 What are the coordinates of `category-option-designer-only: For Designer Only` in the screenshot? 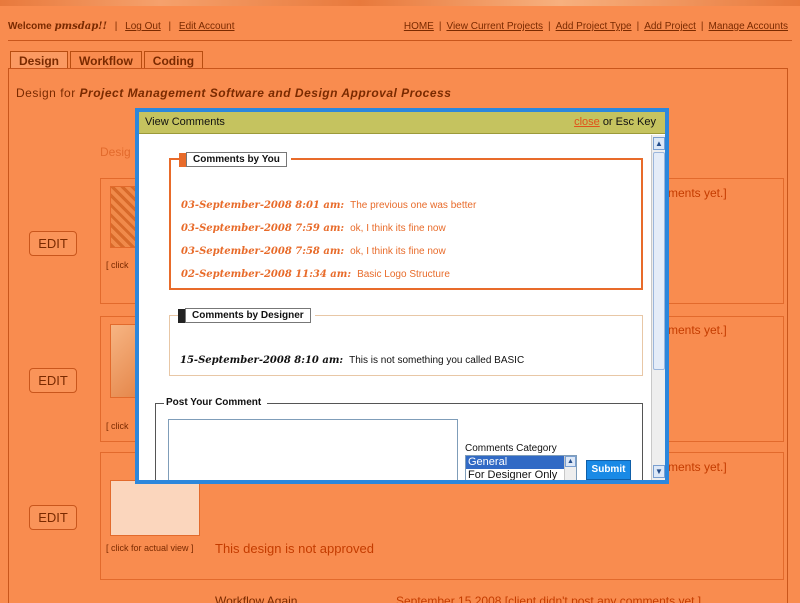 It's located at (521, 474).